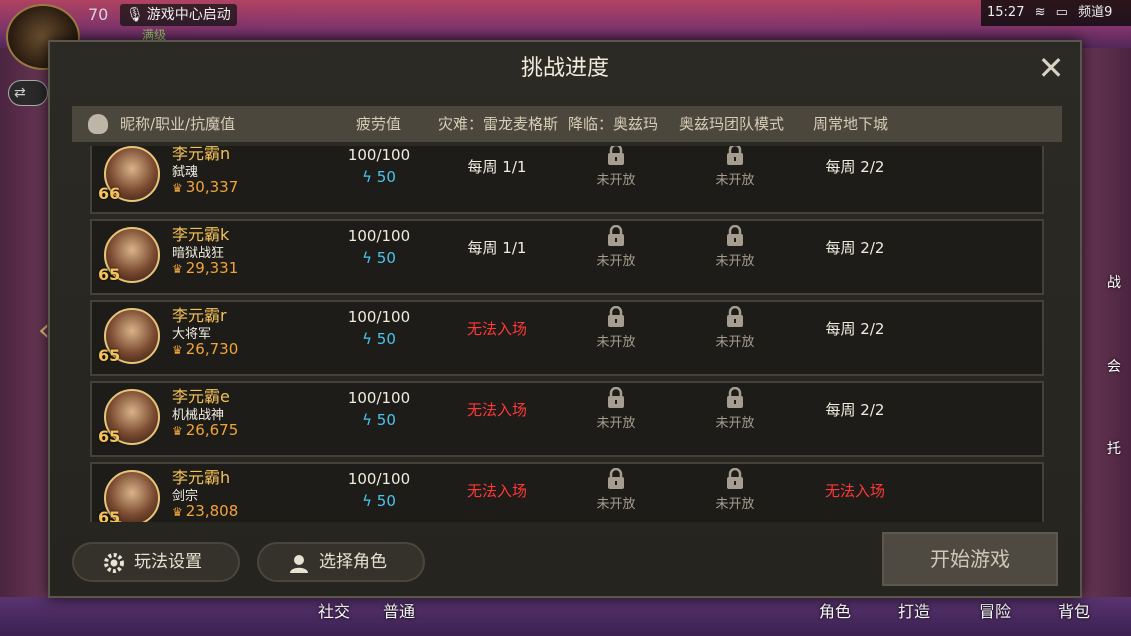 The width and height of the screenshot is (1131, 636). I want to click on header-nickname: 昵称/职业/抗魔值, so click(178, 124).